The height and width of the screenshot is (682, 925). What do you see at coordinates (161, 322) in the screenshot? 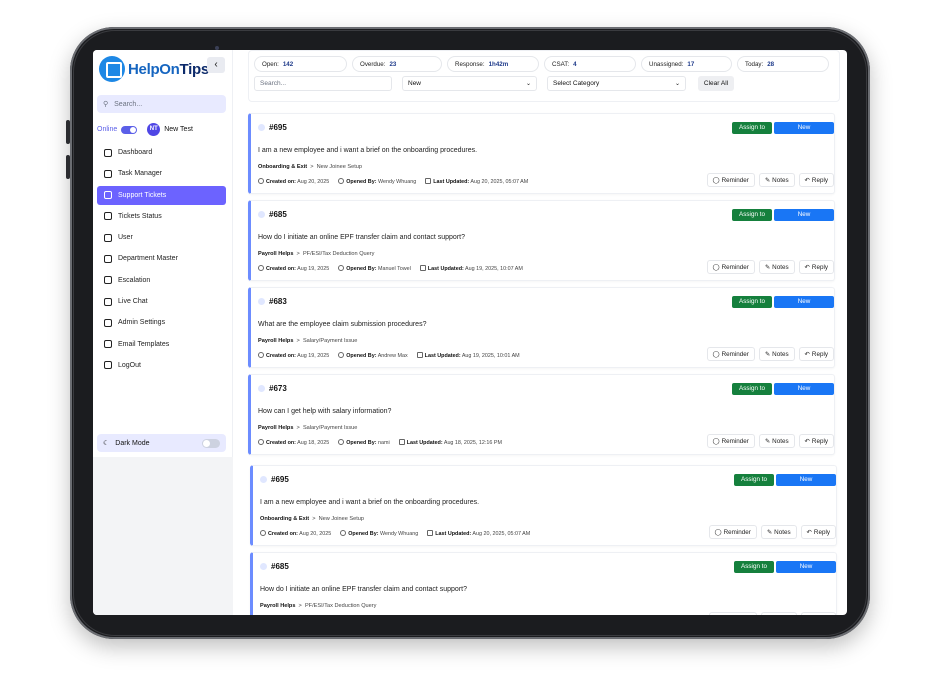
I see `sidebar-item-admin-settings: Admin Settings` at bounding box center [161, 322].